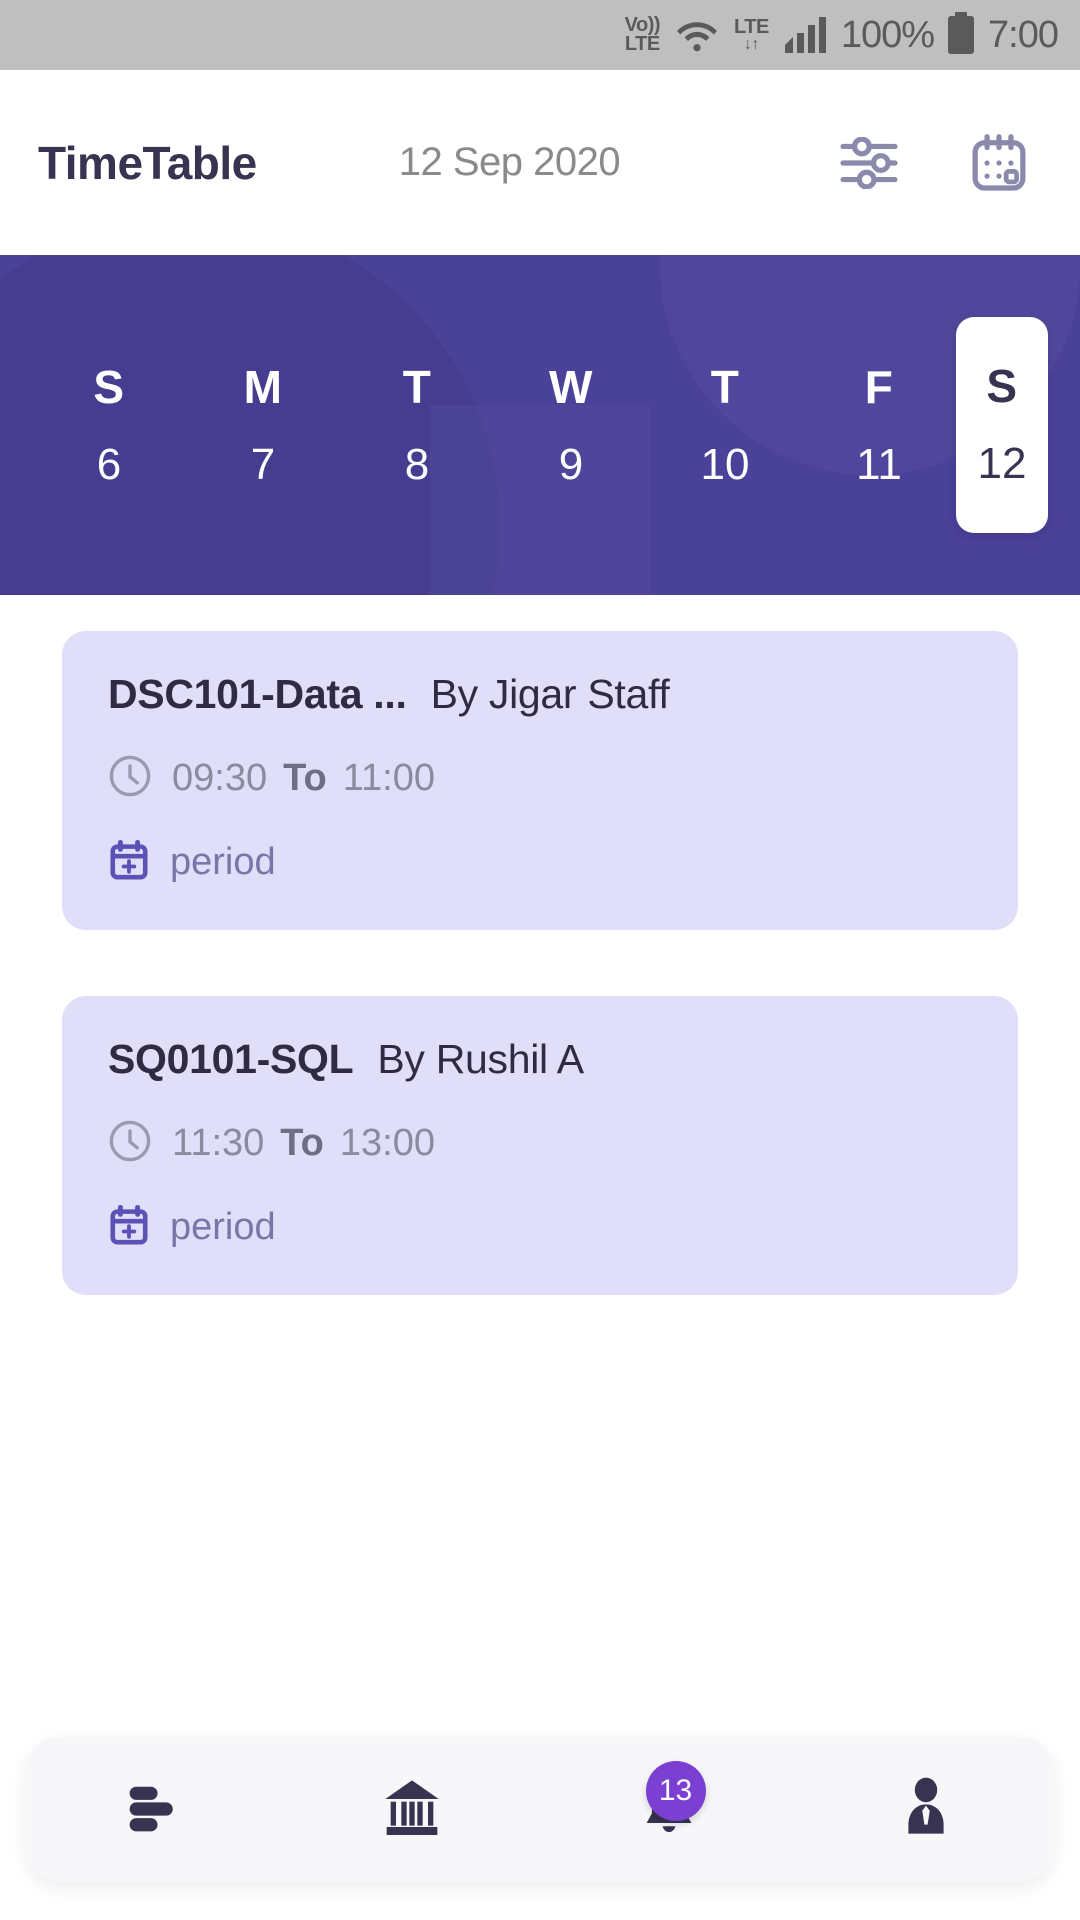  What do you see at coordinates (147, 162) in the screenshot?
I see `page-title: TimeTable` at bounding box center [147, 162].